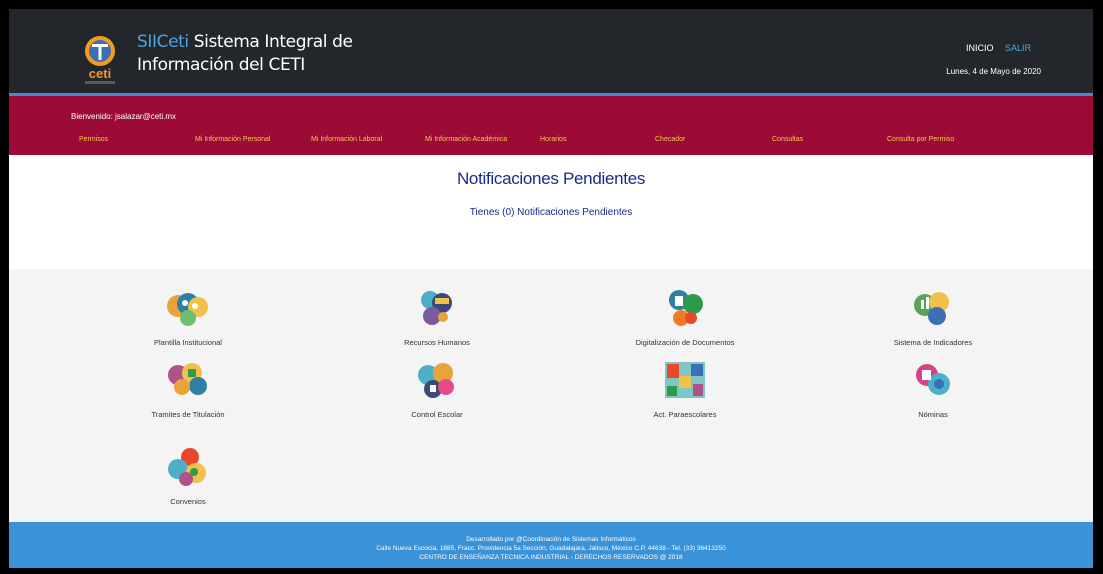 Image resolution: width=1103 pixels, height=574 pixels. I want to click on ceti-logo: ceti, so click(100, 60).